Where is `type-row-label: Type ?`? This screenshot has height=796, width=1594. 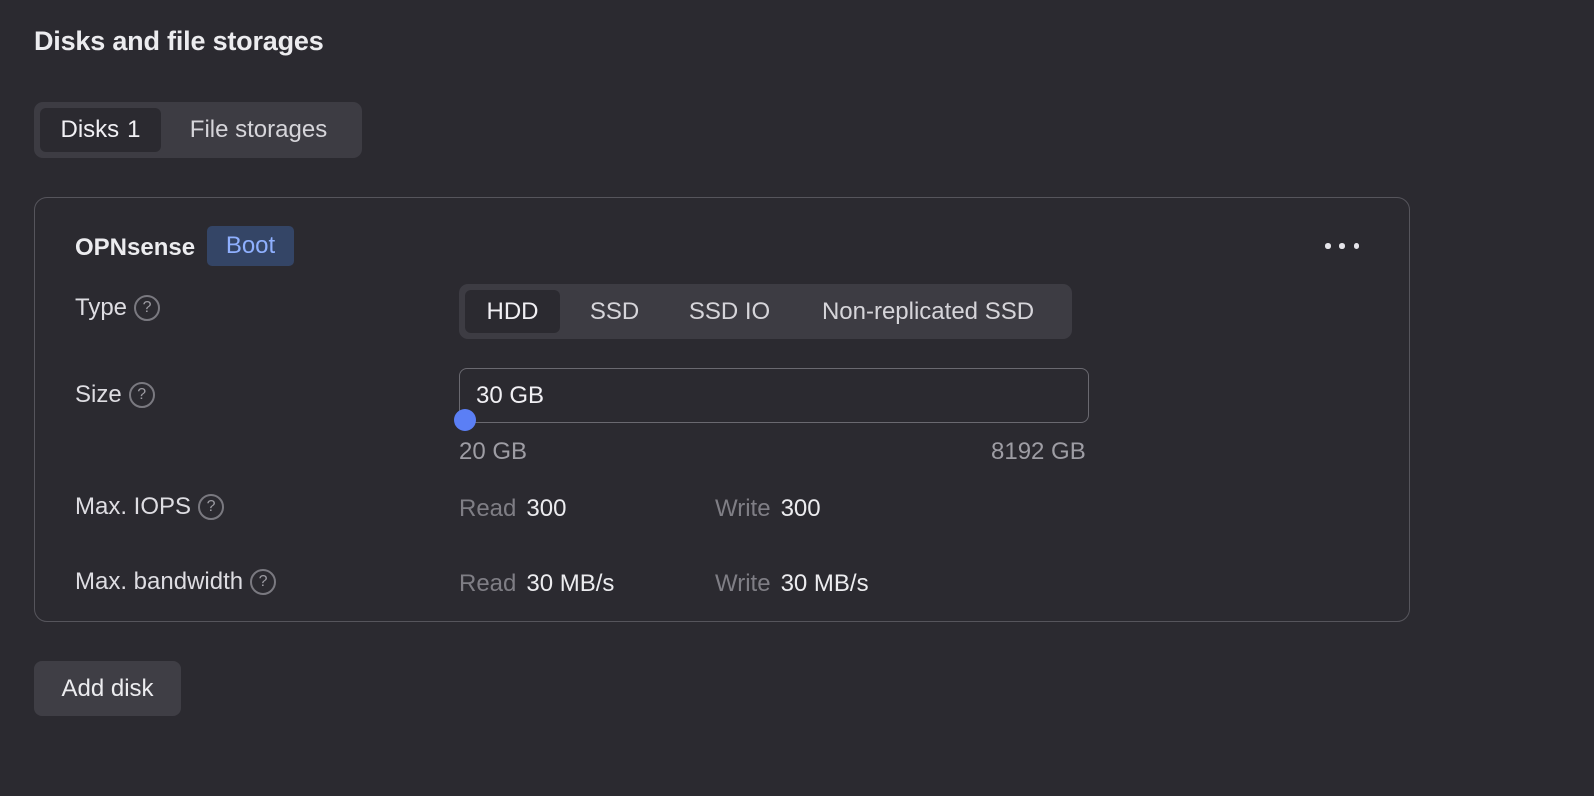 type-row-label: Type ? is located at coordinates (118, 308).